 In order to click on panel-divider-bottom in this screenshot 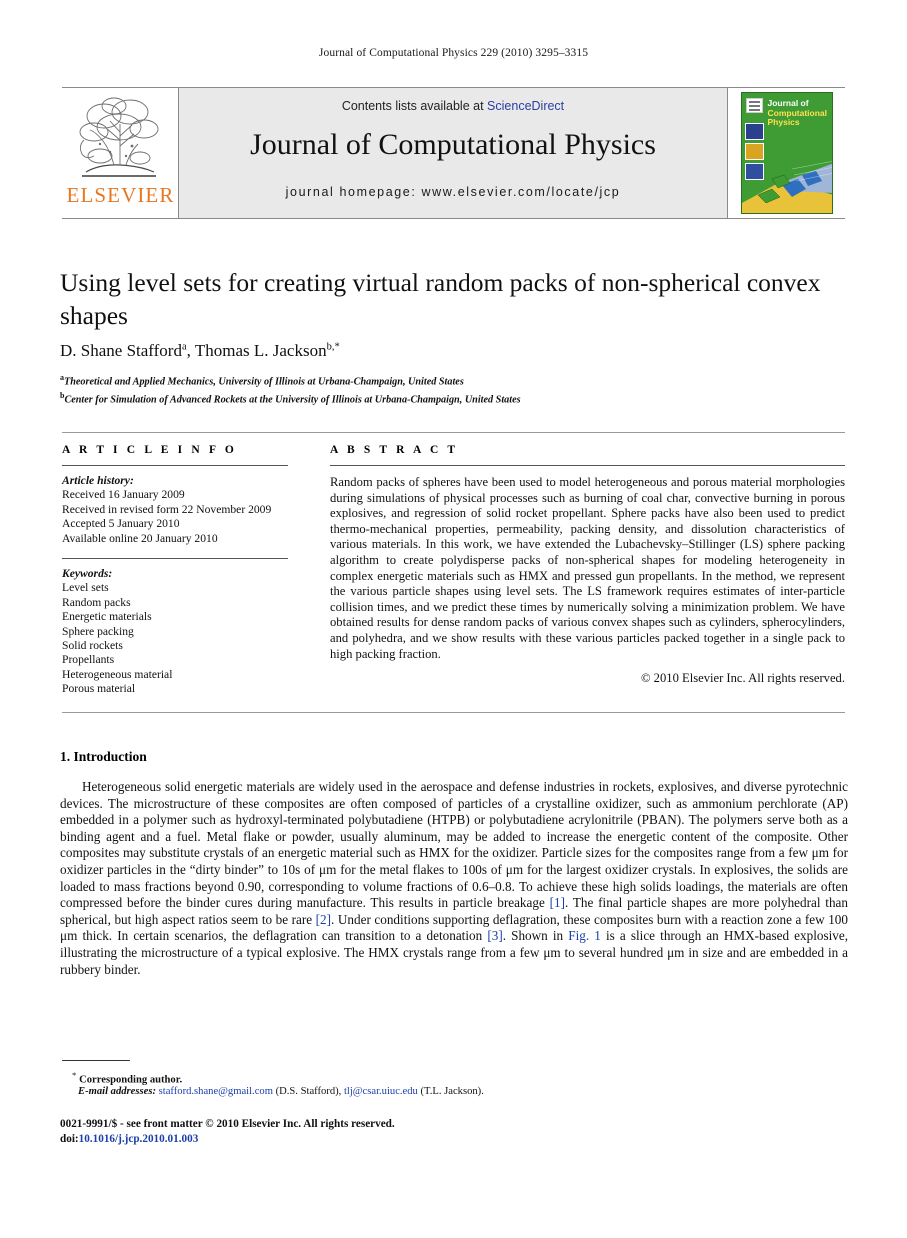, I will do `click(453, 712)`.